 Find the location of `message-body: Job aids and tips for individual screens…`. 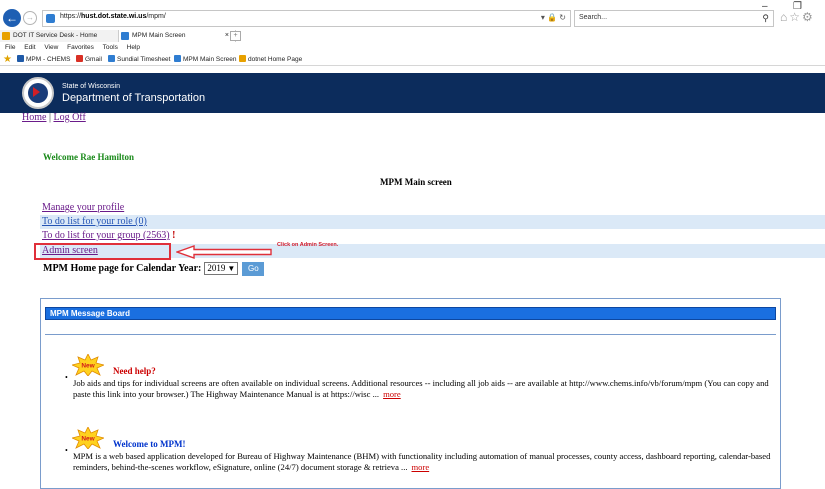

message-body: Job aids and tips for individual screens… is located at coordinates (421, 388).